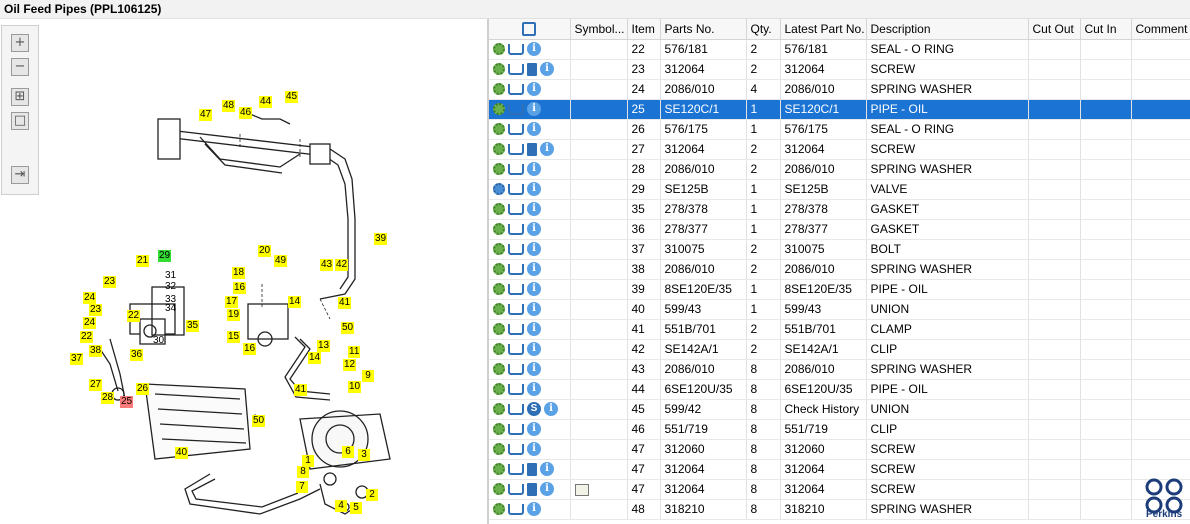 The height and width of the screenshot is (524, 1190). I want to click on table-row: i 24 2086/010 4 2086/010 SPRING WASHER, so click(839, 89).